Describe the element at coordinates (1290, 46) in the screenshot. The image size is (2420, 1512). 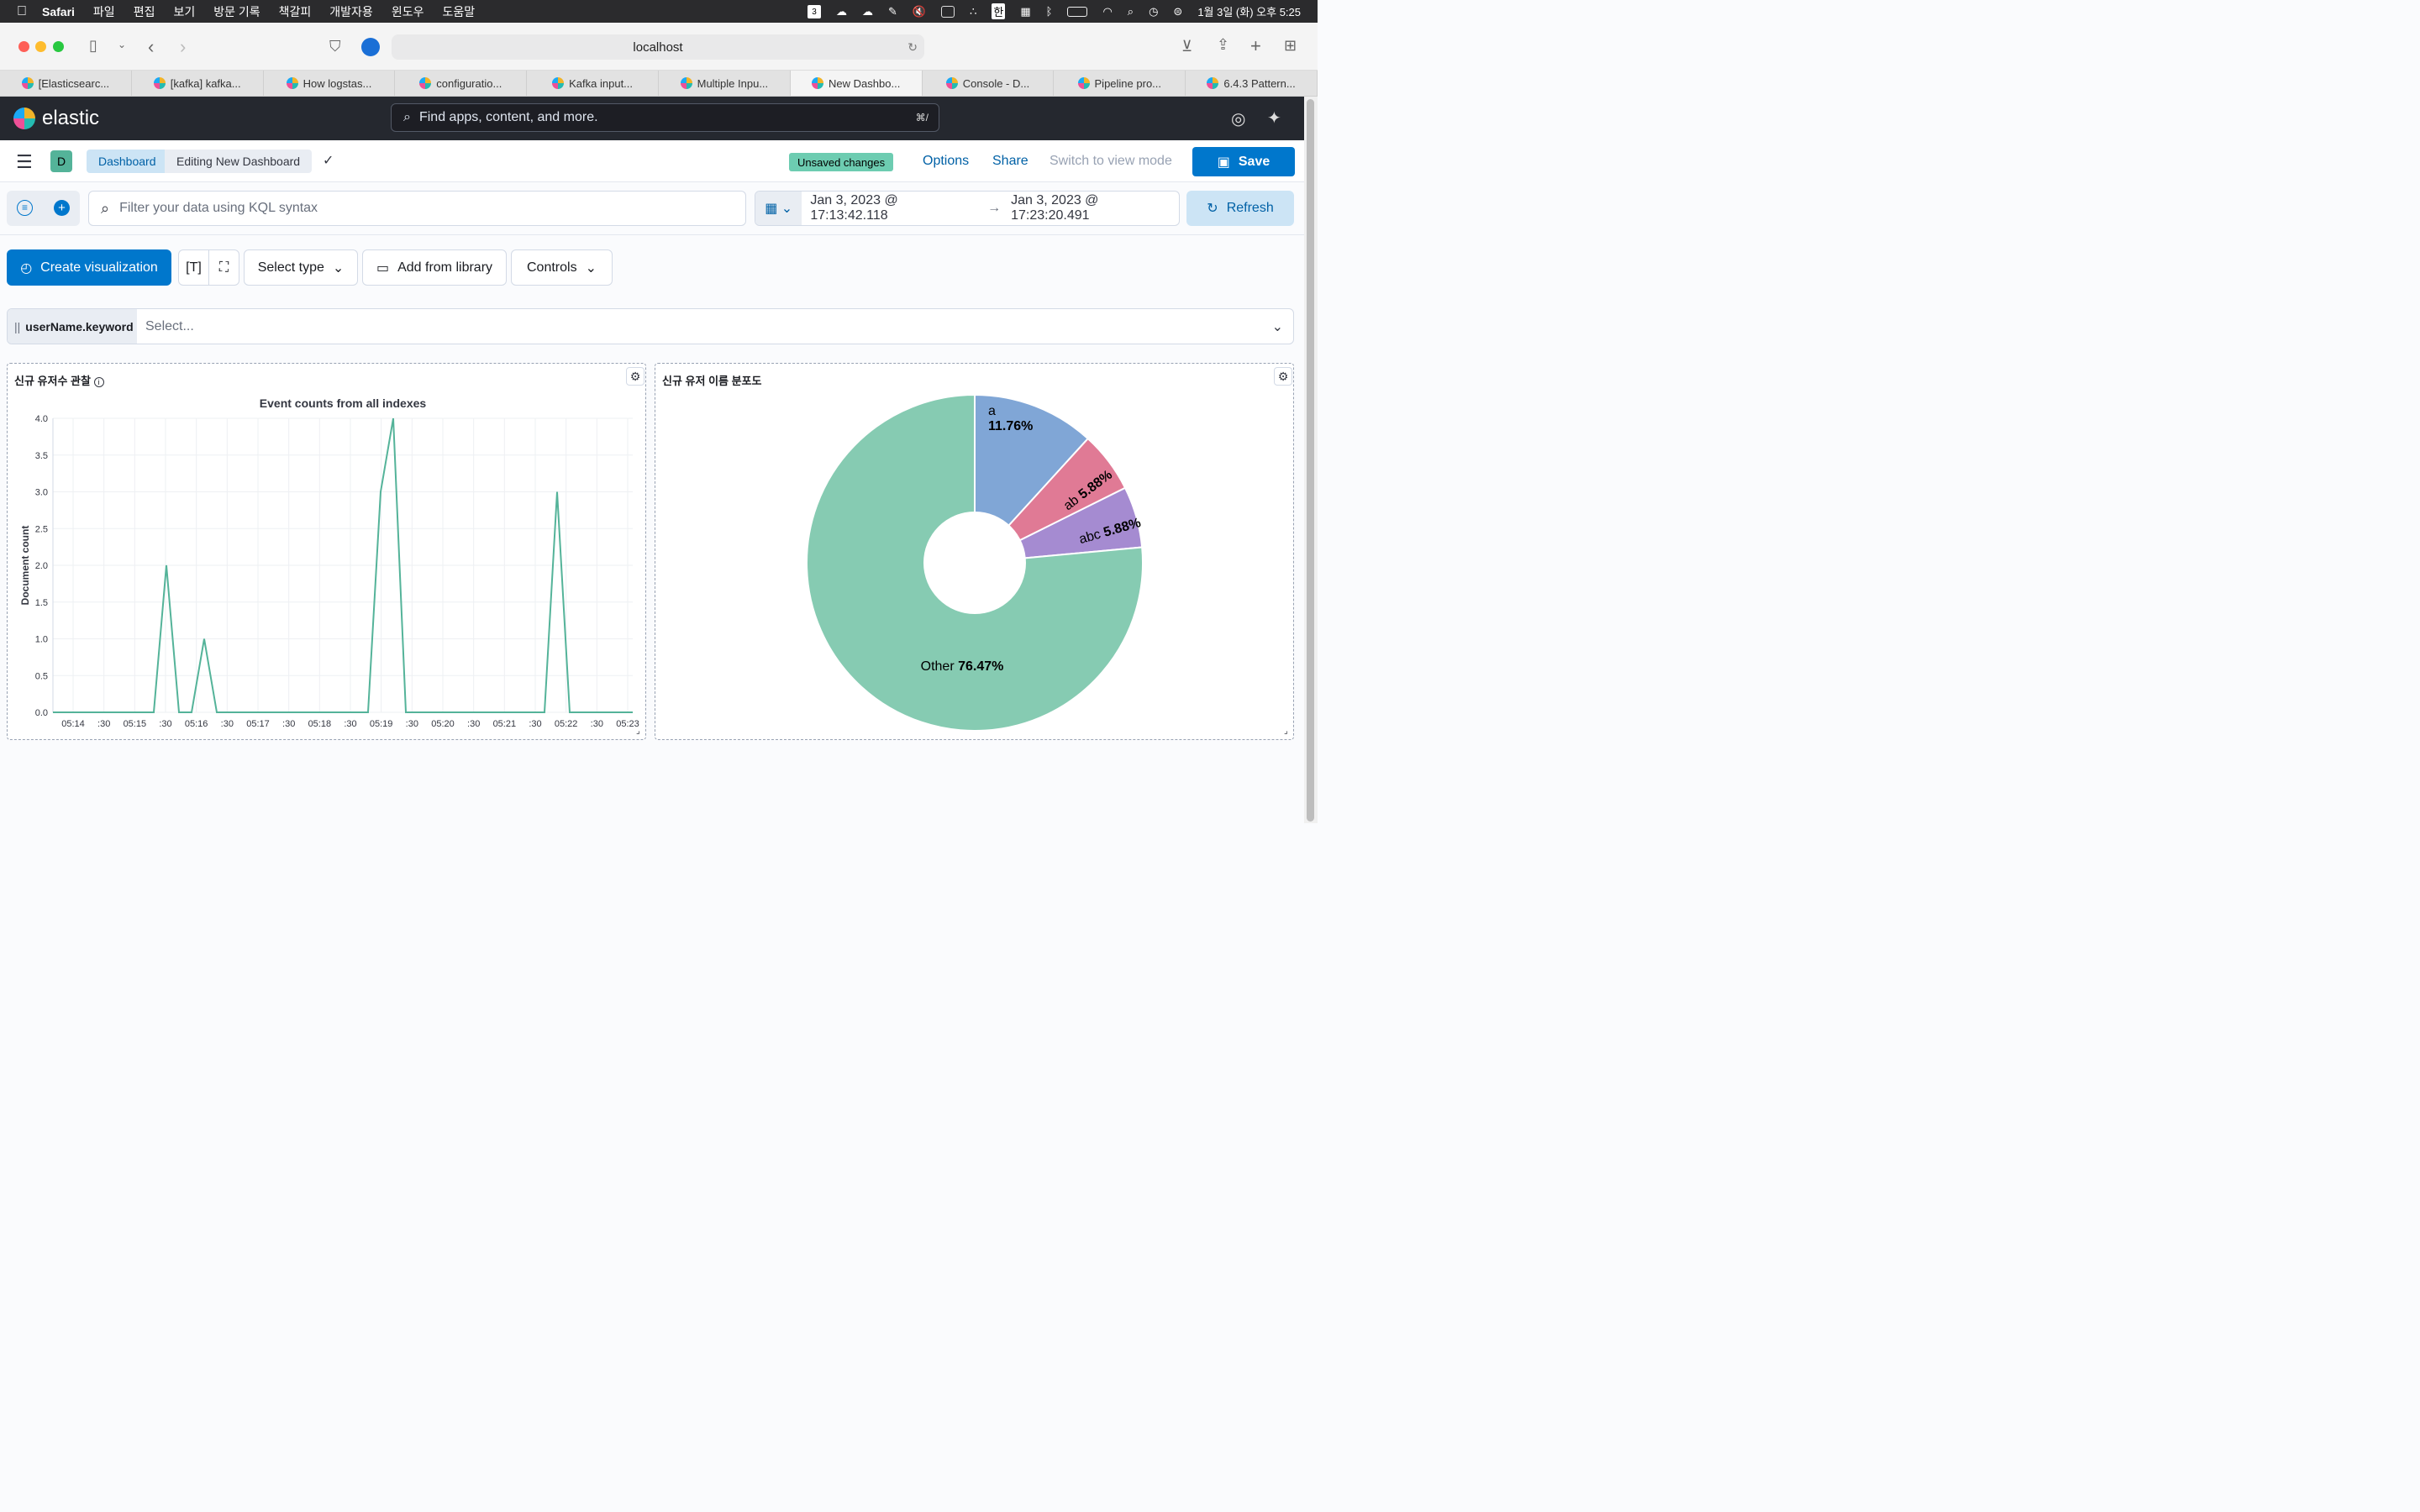
I see `tab-overview-icon: ⊞` at that location.